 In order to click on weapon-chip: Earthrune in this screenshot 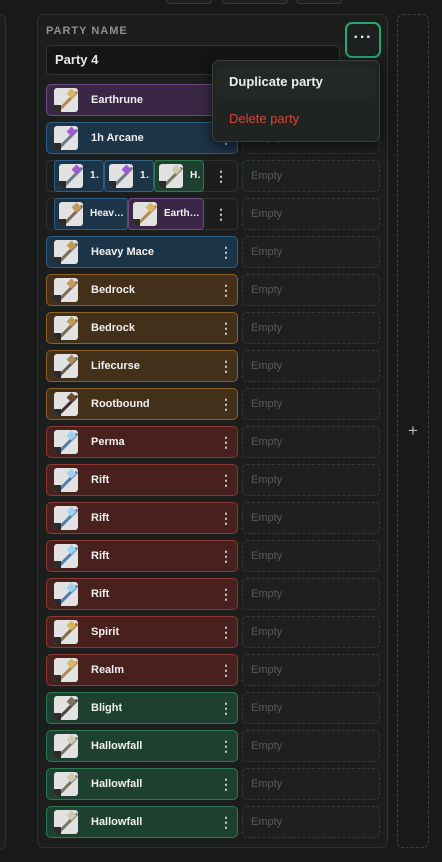, I will do `click(166, 214)`.